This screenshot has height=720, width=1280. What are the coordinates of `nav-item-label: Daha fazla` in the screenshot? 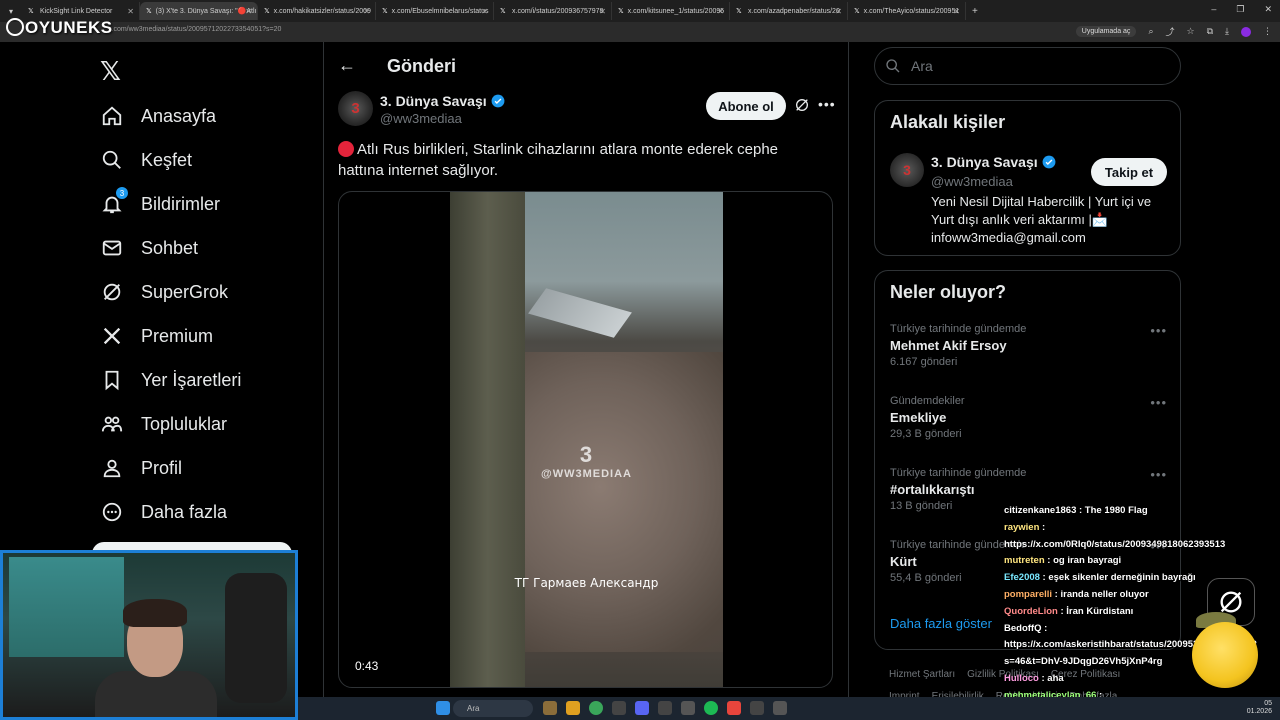 It's located at (184, 511).